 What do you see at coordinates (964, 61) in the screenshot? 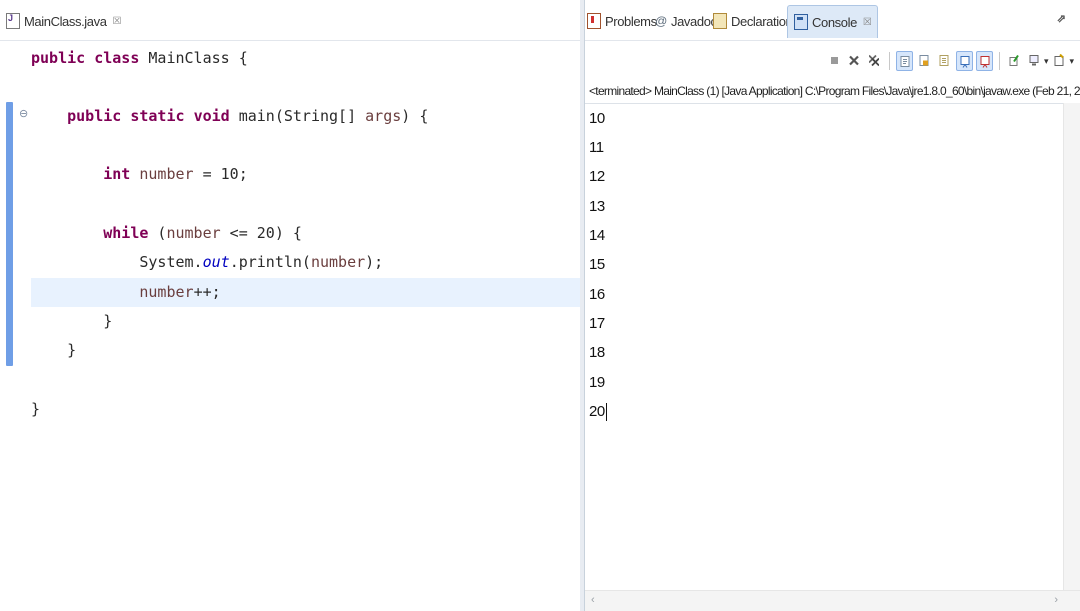
I see `show-on-stdout-icon` at bounding box center [964, 61].